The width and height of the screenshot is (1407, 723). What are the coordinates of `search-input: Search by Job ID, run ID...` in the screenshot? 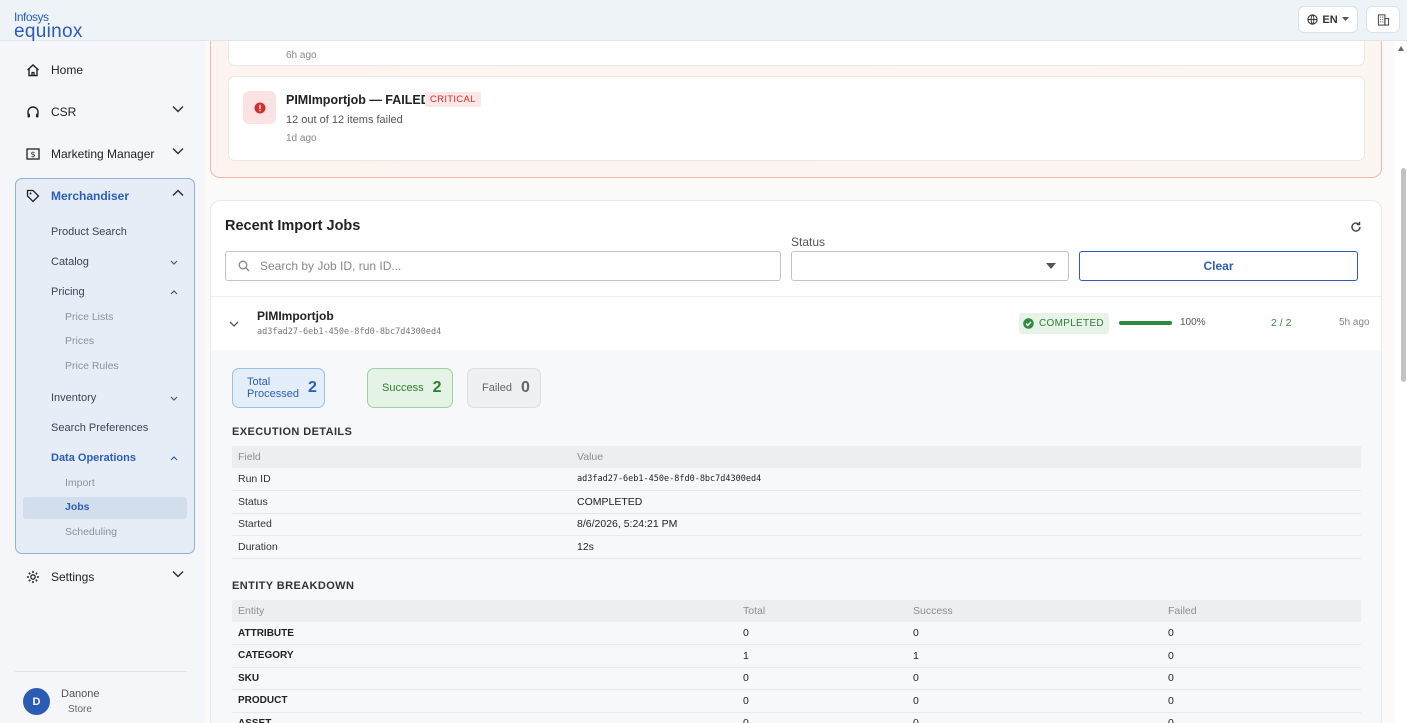 It's located at (503, 266).